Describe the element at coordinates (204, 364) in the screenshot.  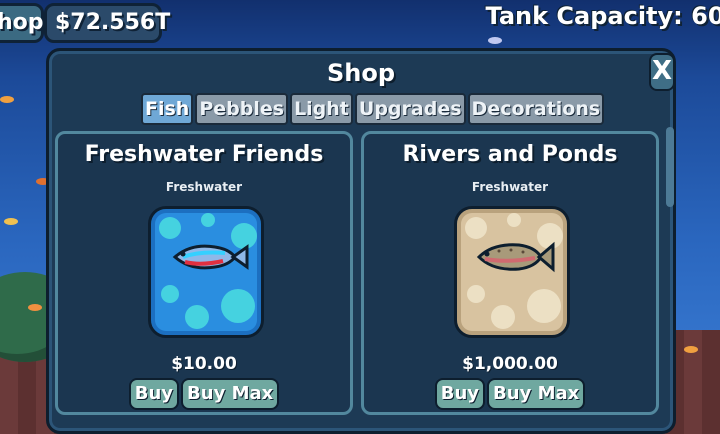
I see `pack-price: $10.00` at that location.